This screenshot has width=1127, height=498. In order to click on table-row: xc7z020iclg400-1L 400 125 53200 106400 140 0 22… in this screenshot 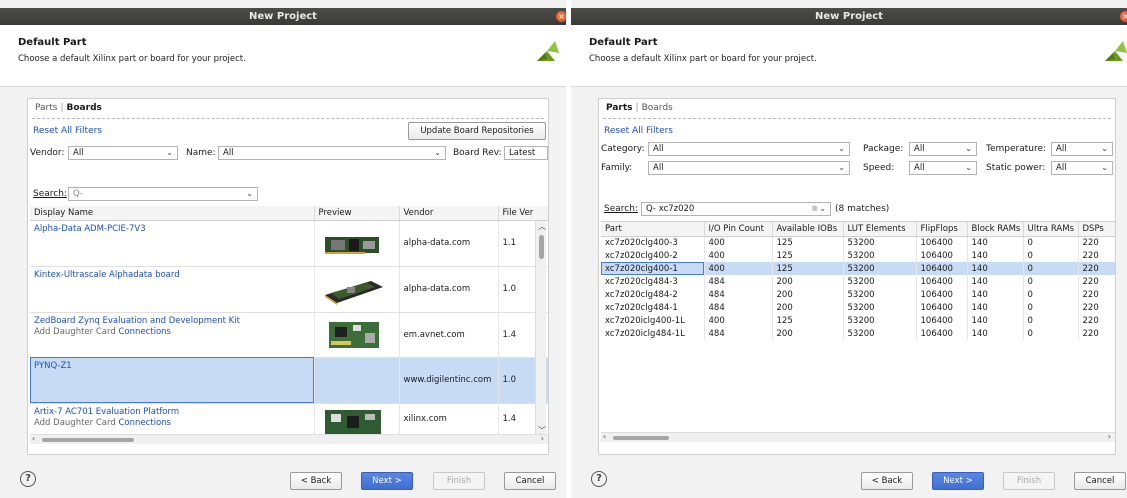, I will do `click(858, 320)`.